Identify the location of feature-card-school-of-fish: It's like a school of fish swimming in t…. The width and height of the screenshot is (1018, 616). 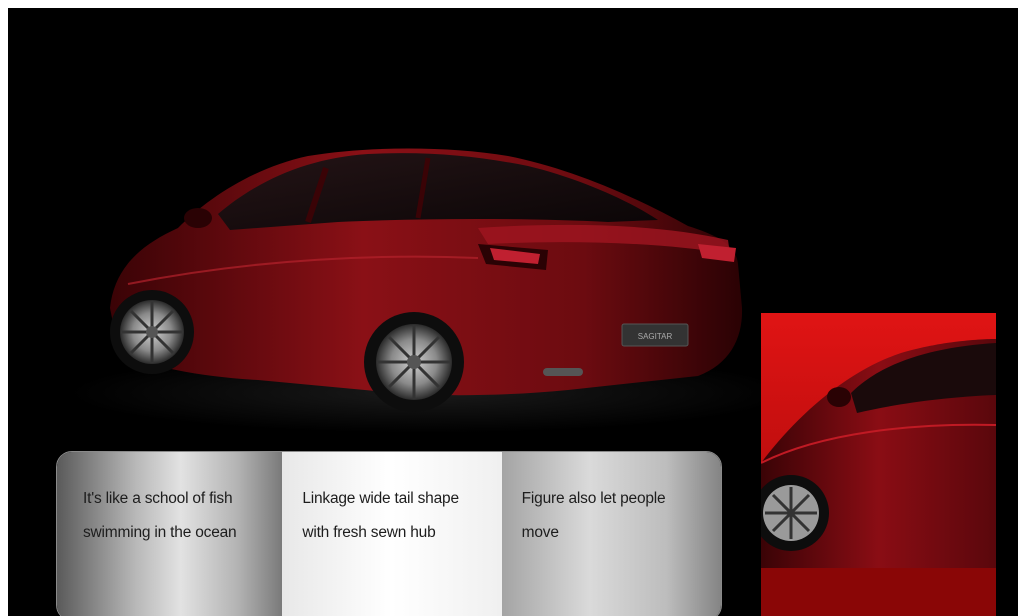
(170, 534).